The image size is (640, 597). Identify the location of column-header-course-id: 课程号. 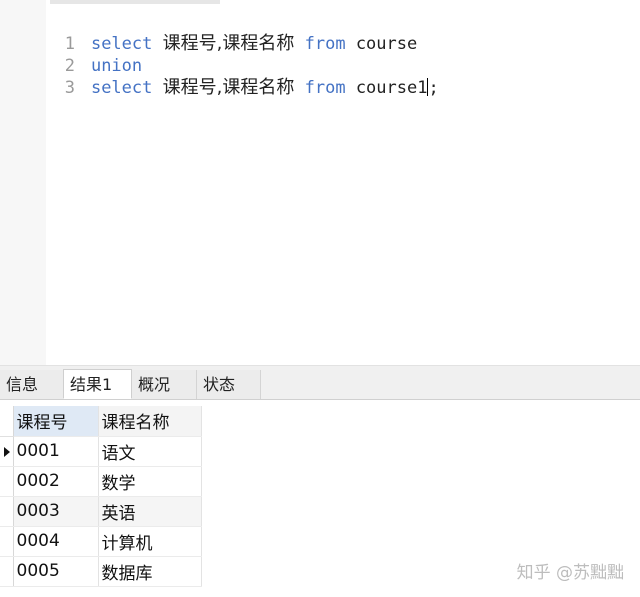
(56, 421).